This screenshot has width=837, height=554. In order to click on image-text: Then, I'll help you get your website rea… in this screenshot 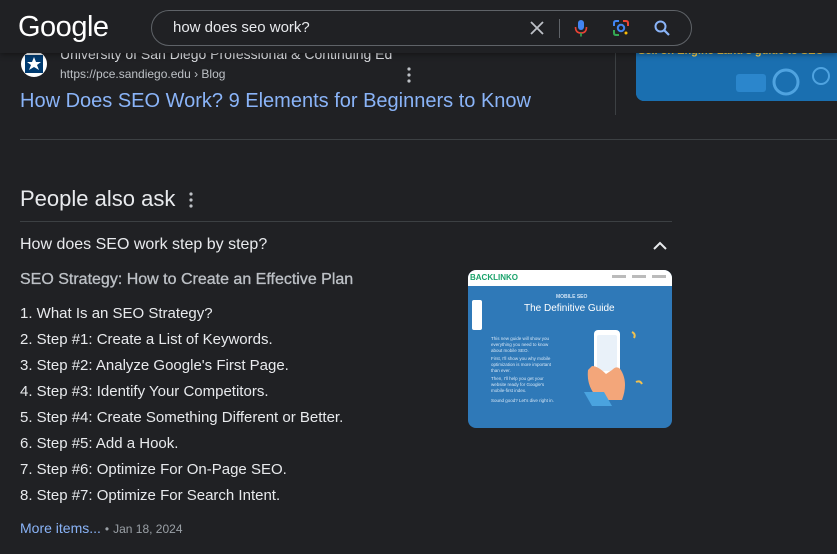, I will do `click(518, 384)`.